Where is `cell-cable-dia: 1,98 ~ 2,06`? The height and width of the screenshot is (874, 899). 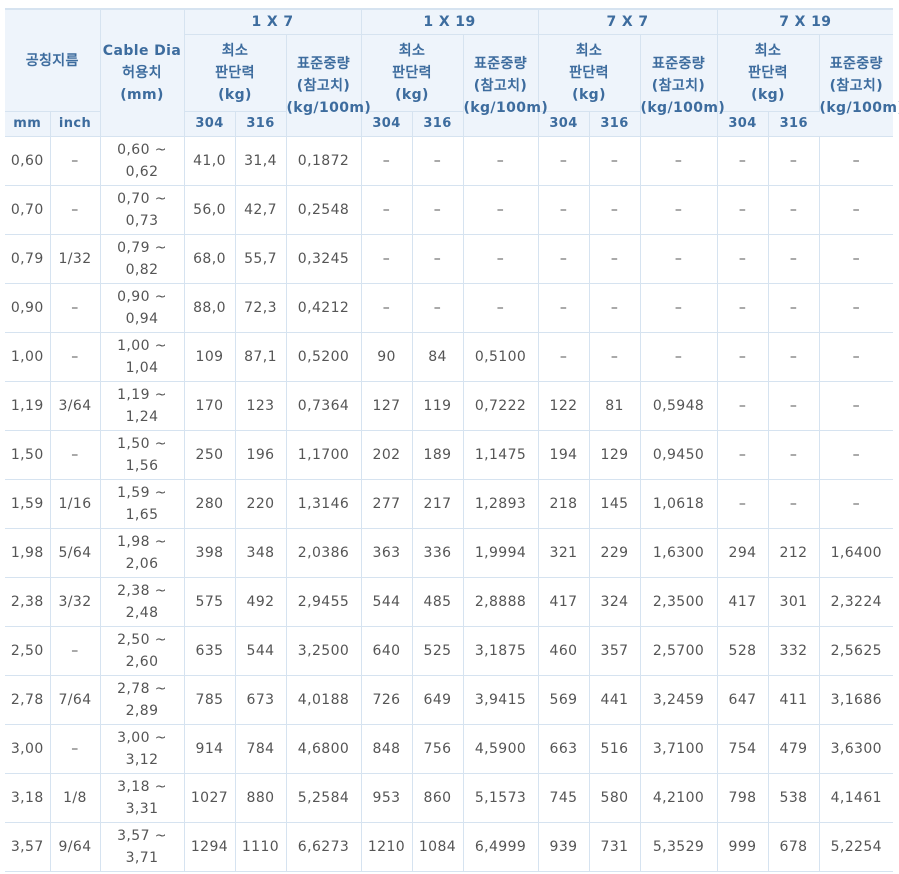
cell-cable-dia: 1,98 ~ 2,06 is located at coordinates (142, 553).